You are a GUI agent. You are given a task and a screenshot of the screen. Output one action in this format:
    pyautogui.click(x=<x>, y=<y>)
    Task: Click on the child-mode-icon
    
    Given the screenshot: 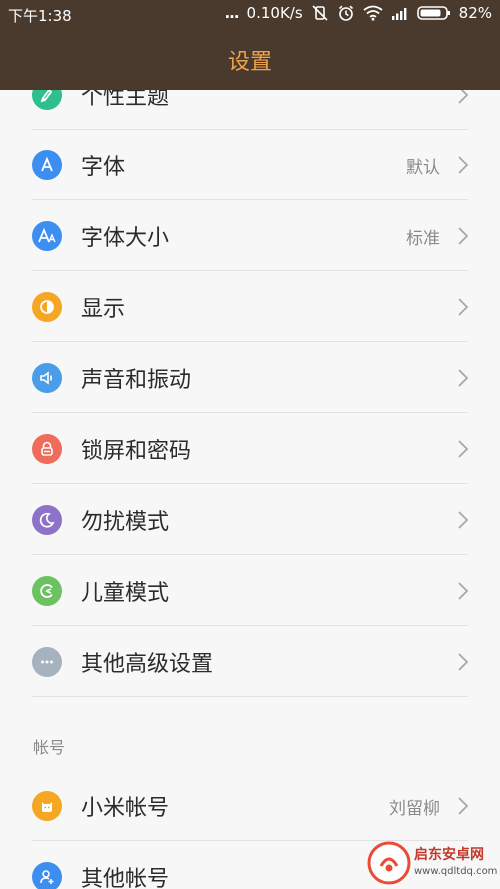 What is the action you would take?
    pyautogui.click(x=47, y=591)
    